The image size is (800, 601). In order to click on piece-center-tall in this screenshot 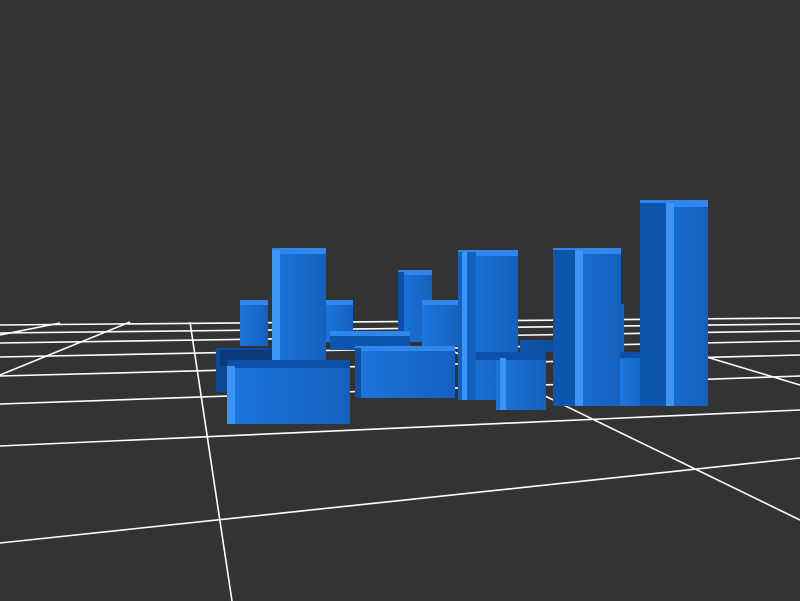, I will do `click(502, 330)`.